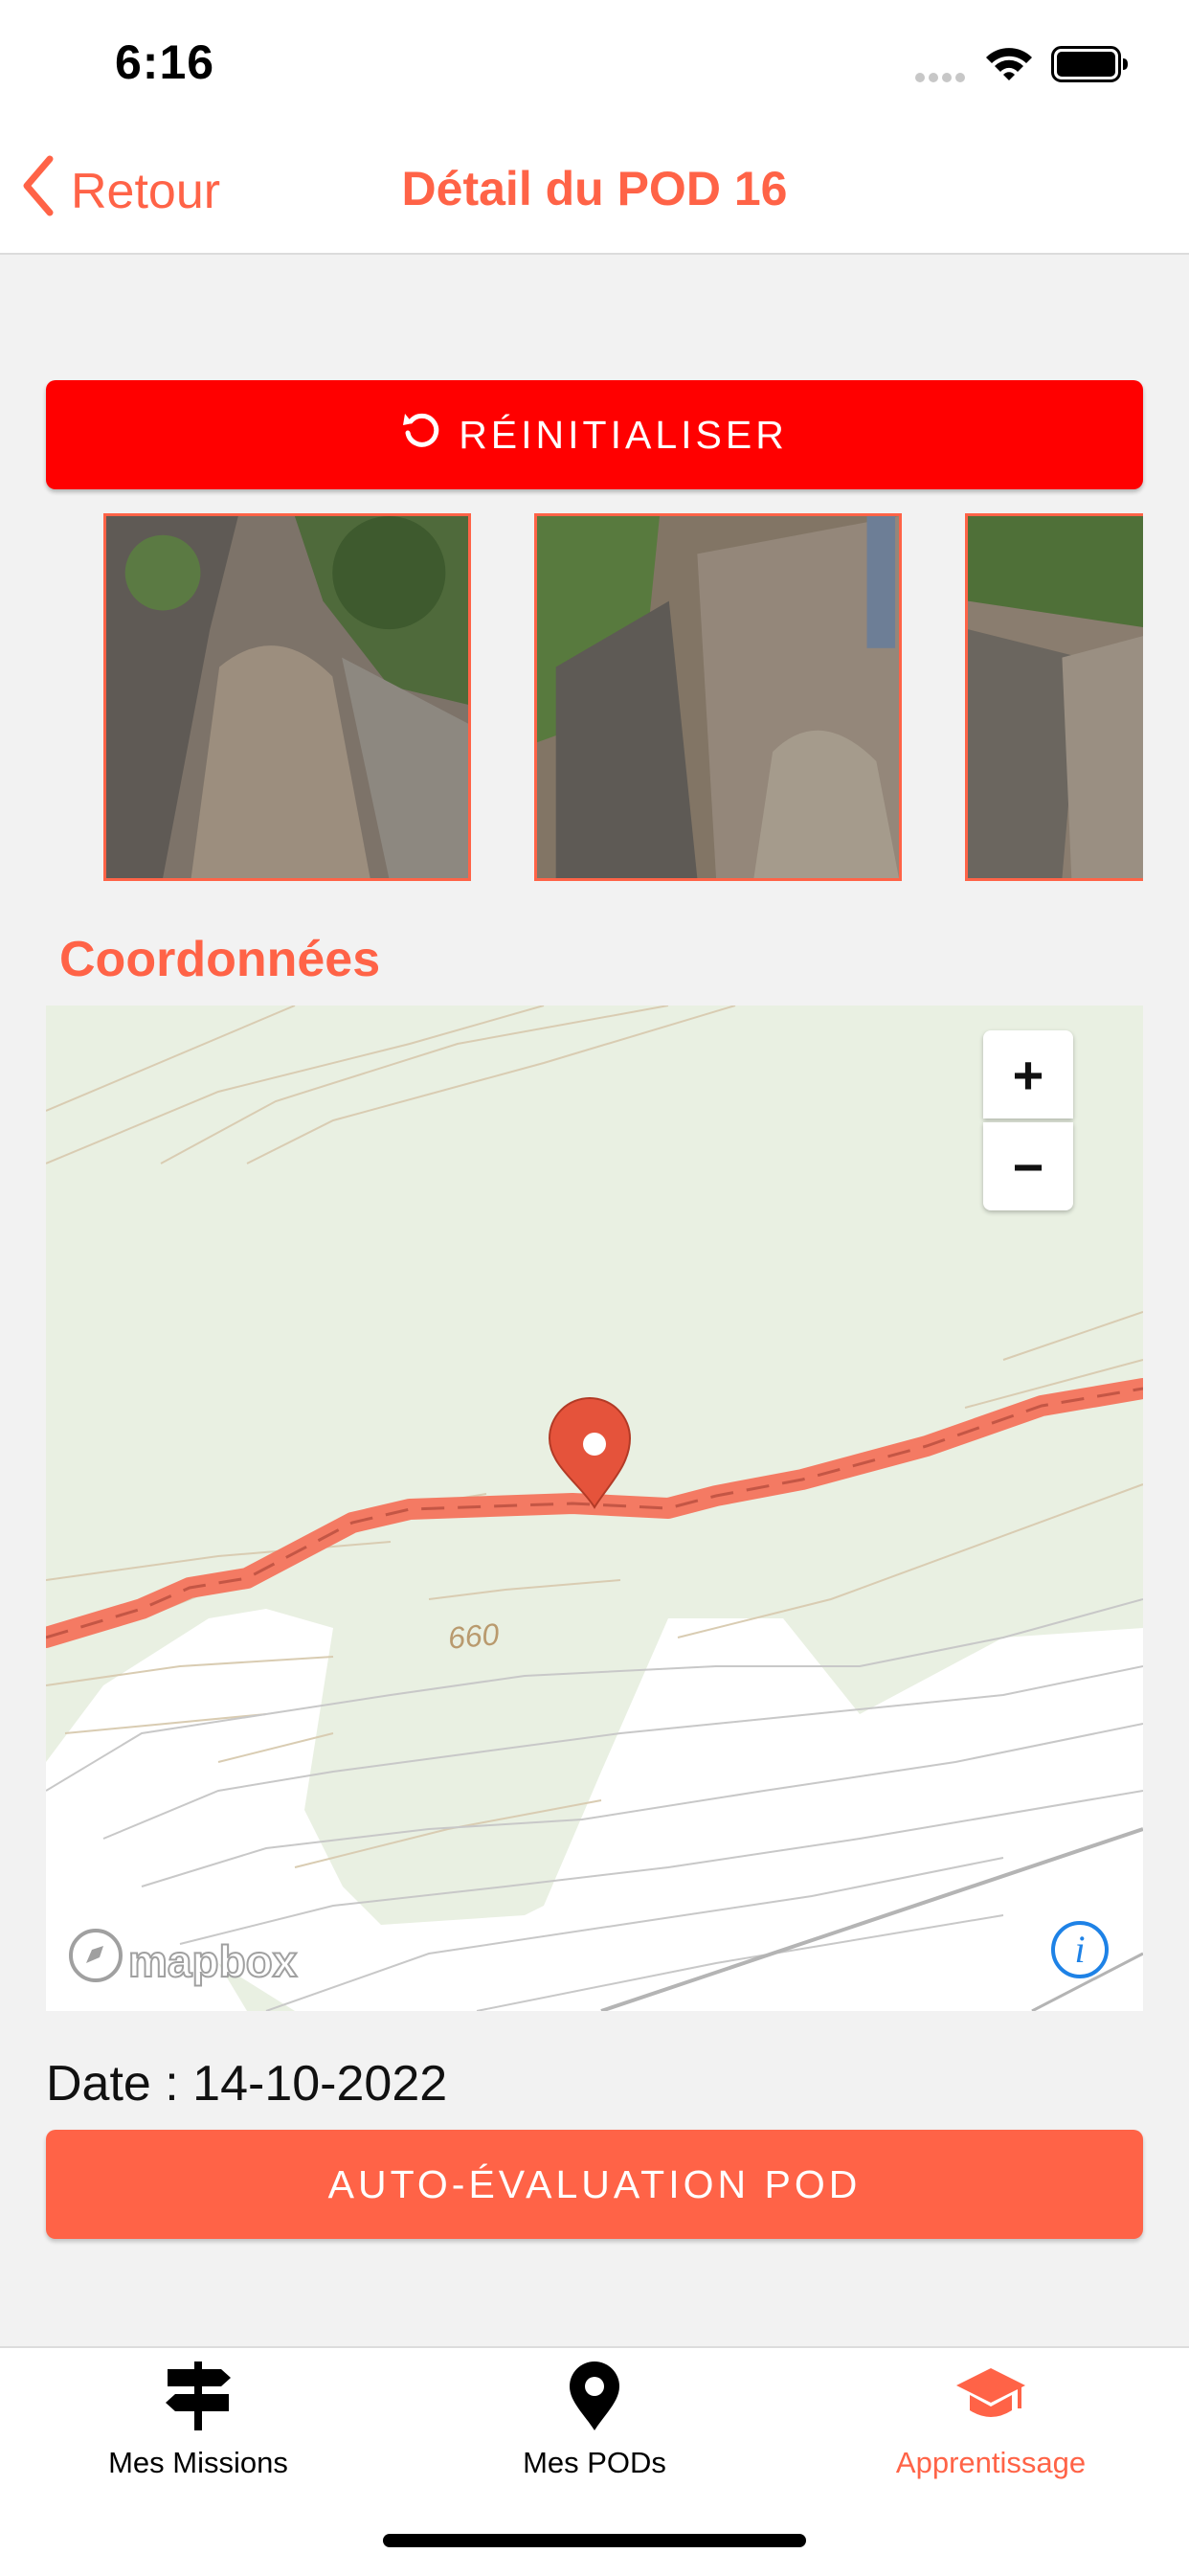 The image size is (1189, 2576). Describe the element at coordinates (220, 959) in the screenshot. I see `coordinates-heading: Coordonnées` at that location.